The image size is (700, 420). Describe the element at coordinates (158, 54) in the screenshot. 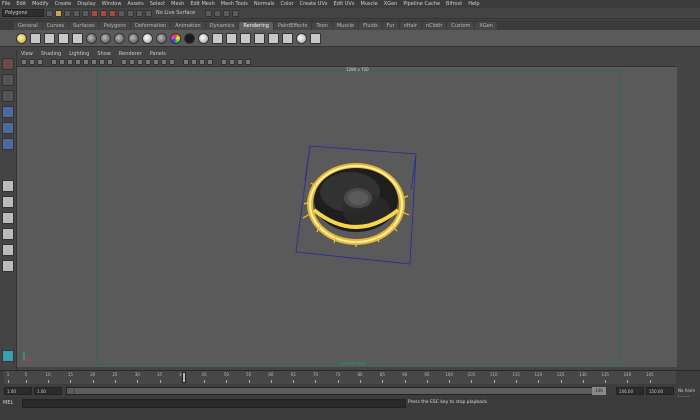

I see `panel-menu-panels: Panels` at that location.